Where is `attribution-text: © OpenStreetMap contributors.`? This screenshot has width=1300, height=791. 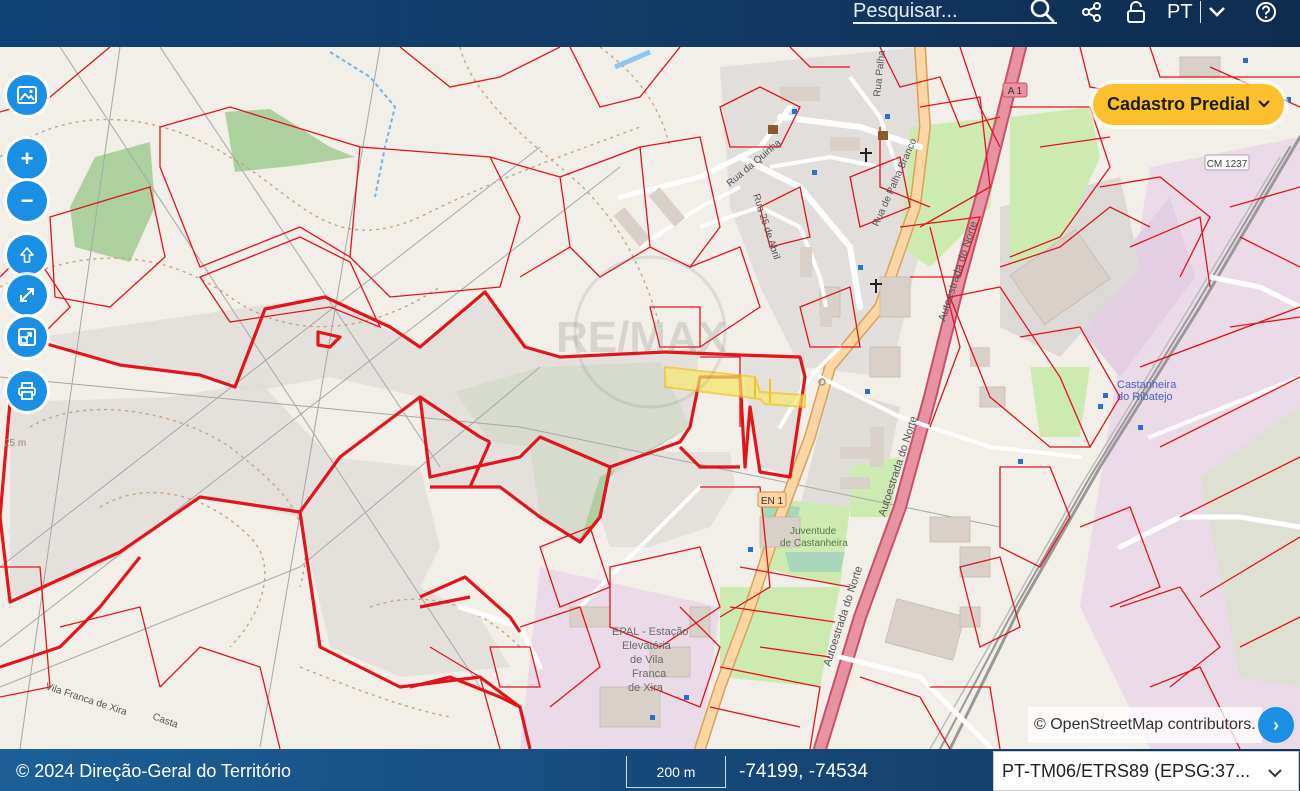
attribution-text: © OpenStreetMap contributors. is located at coordinates (1145, 724).